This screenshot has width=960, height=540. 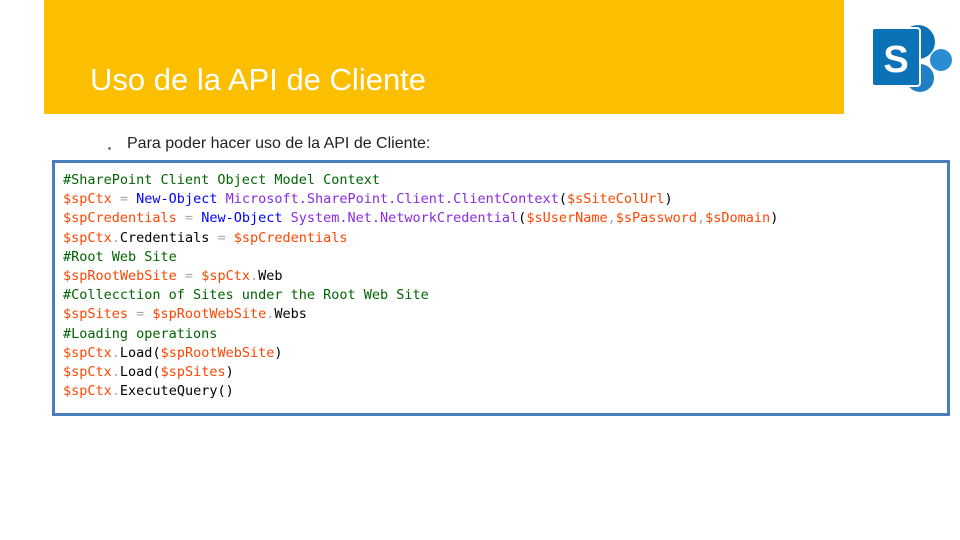 I want to click on code-token-var: $sSiteColUrl, so click(x=615, y=199).